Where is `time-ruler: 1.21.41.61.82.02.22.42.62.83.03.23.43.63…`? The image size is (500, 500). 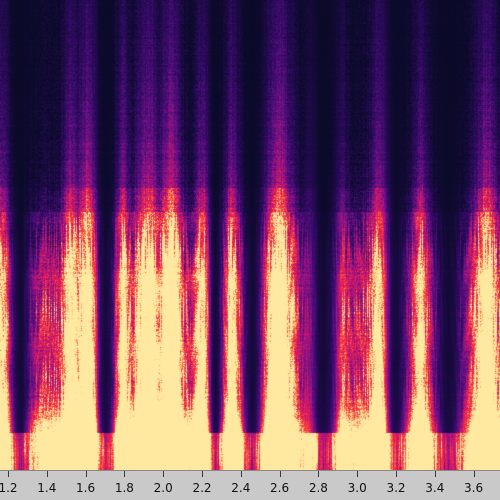 time-ruler: 1.21.41.61.82.02.22.42.62.83.03.23.43.63… is located at coordinates (250, 485).